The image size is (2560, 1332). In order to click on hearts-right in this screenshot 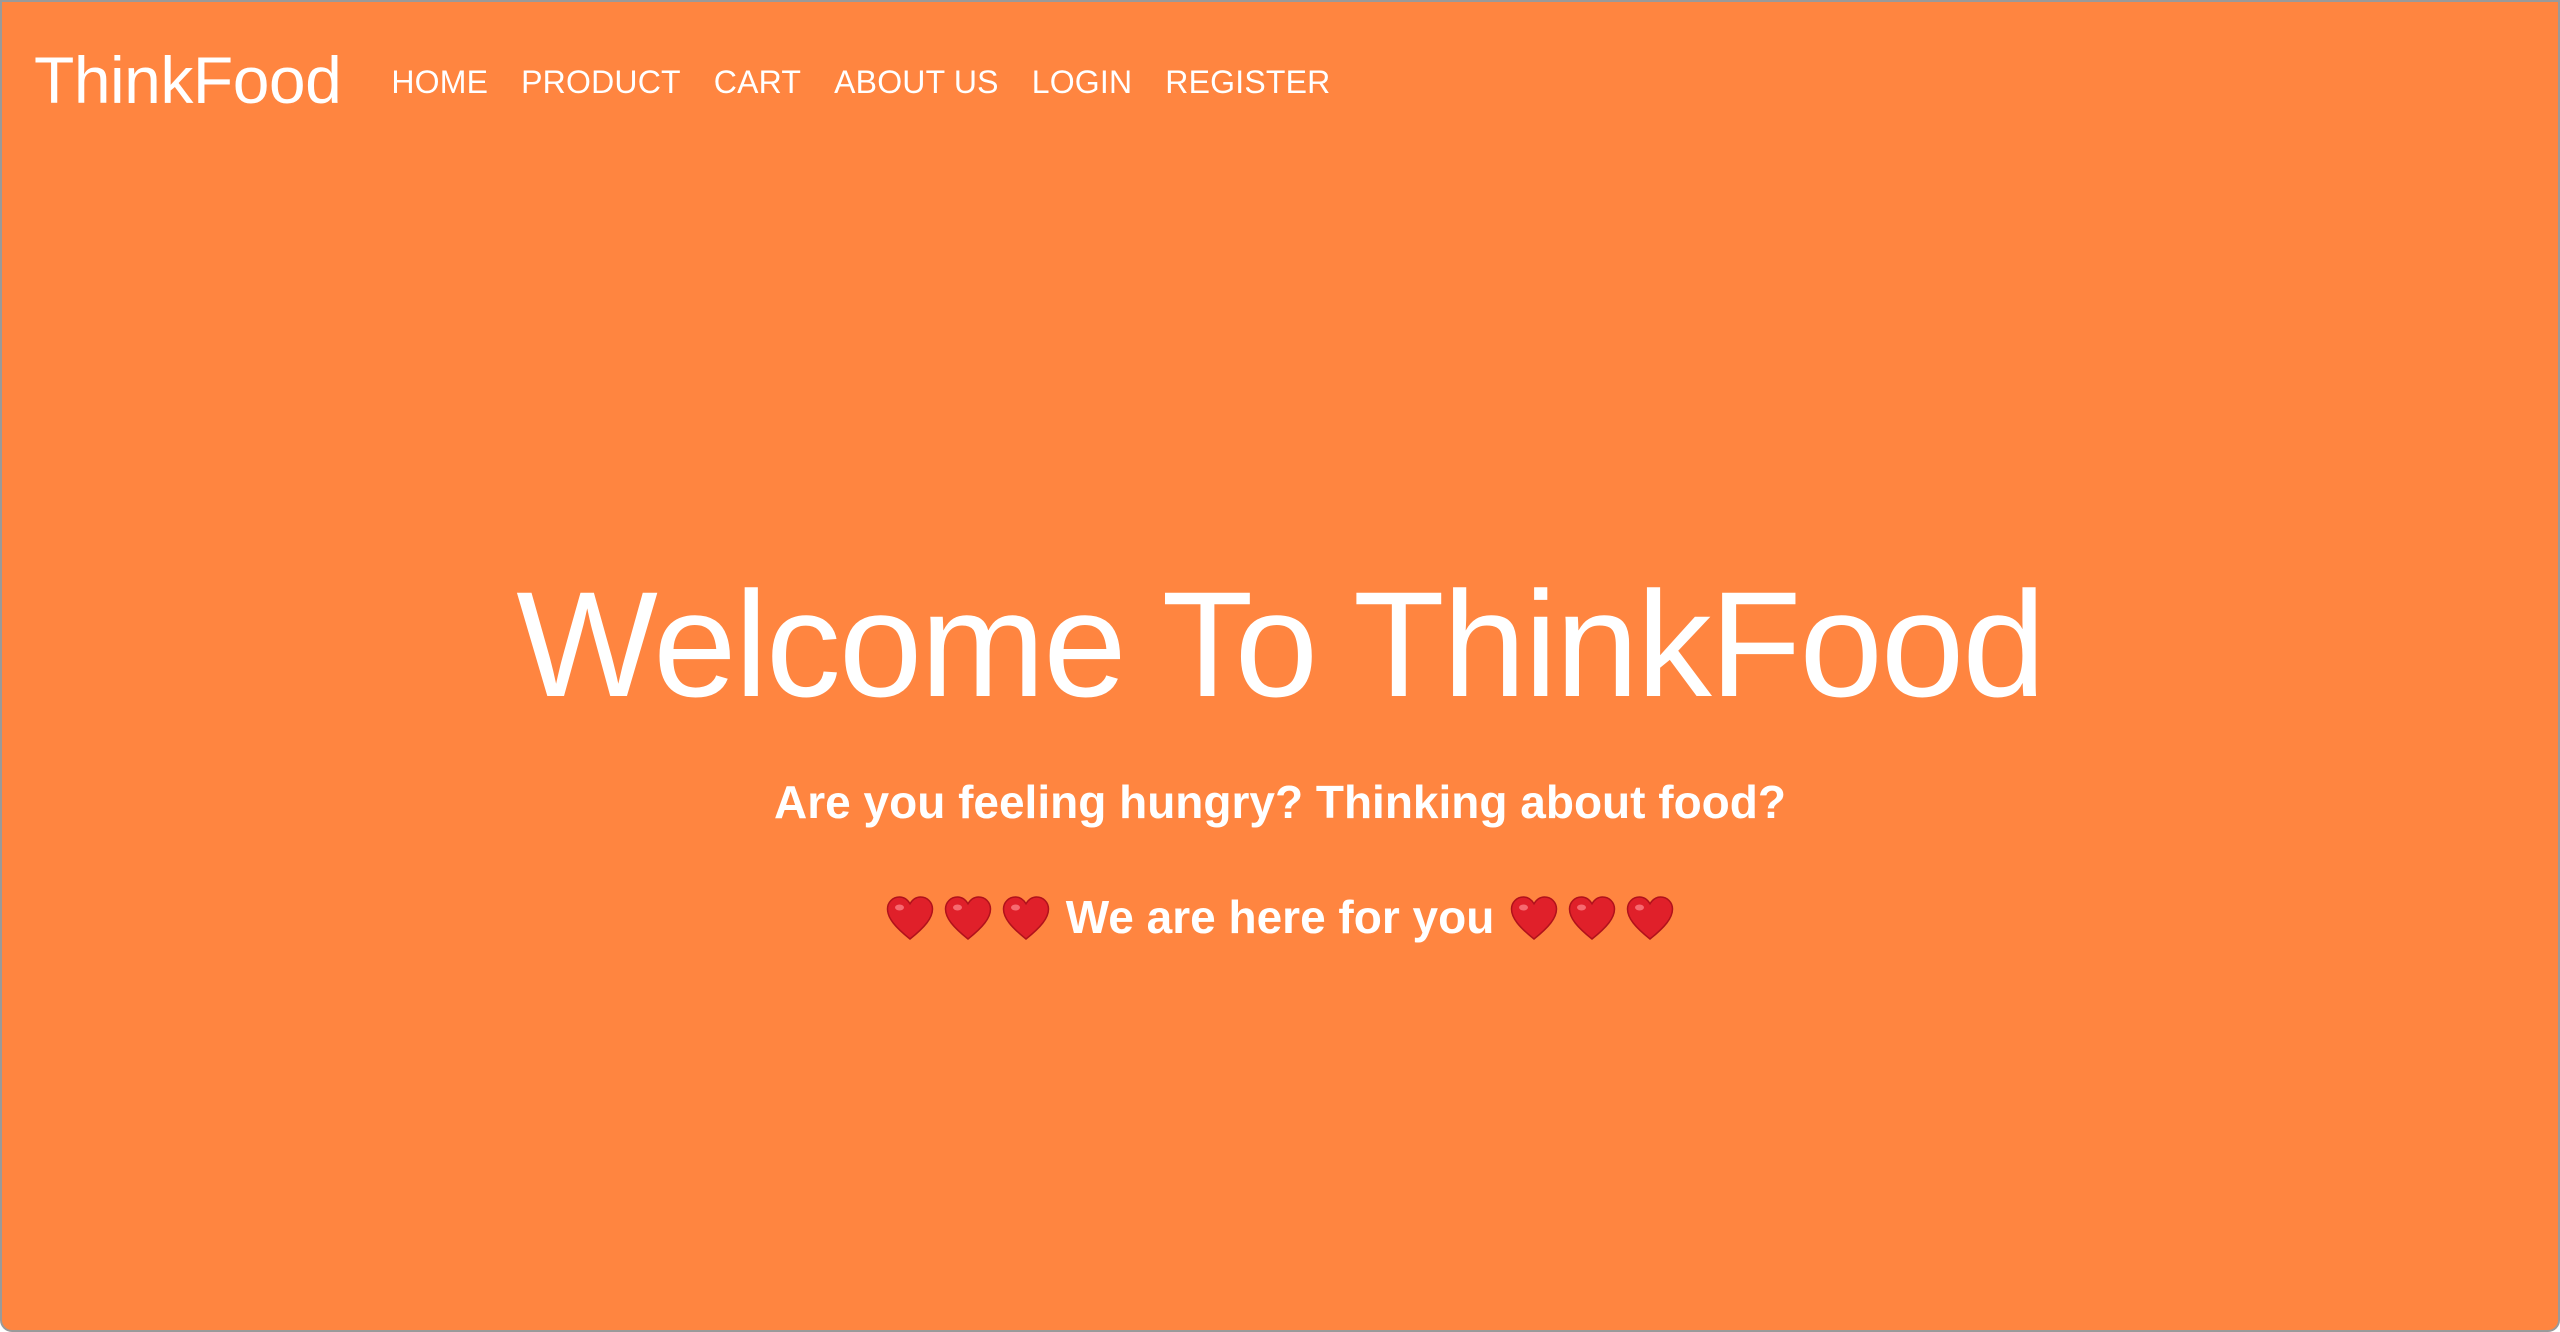, I will do `click(1592, 918)`.